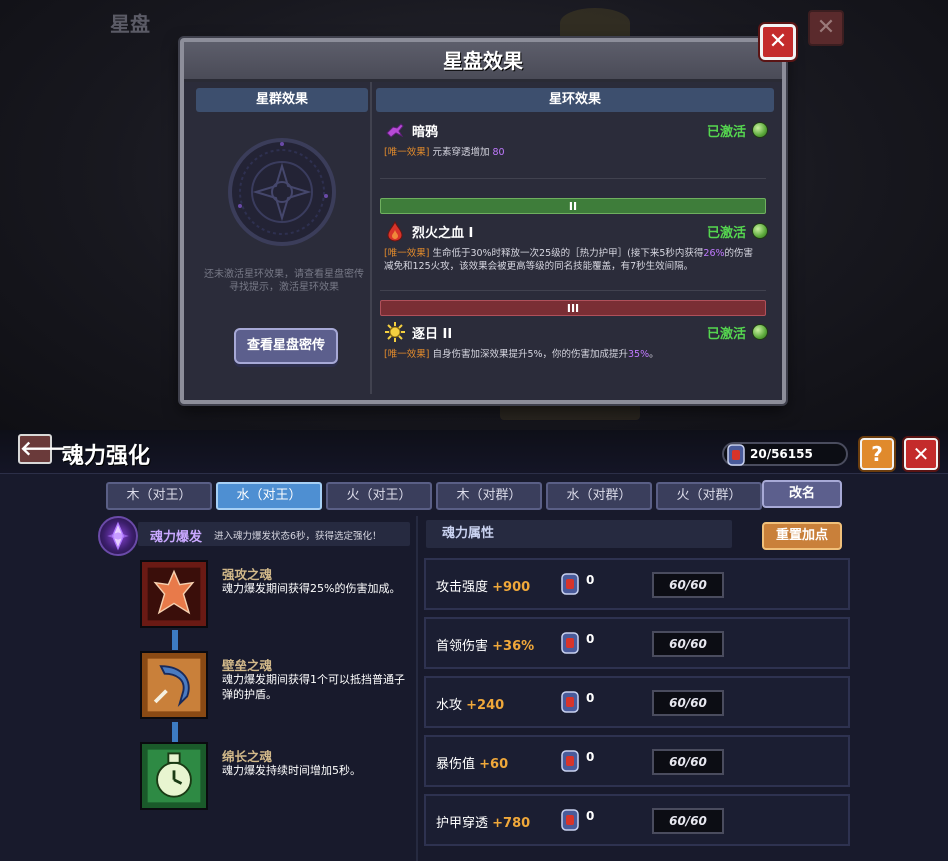 The height and width of the screenshot is (861, 948). What do you see at coordinates (425, 132) in the screenshot?
I see `effect-name: 暗鸦` at bounding box center [425, 132].